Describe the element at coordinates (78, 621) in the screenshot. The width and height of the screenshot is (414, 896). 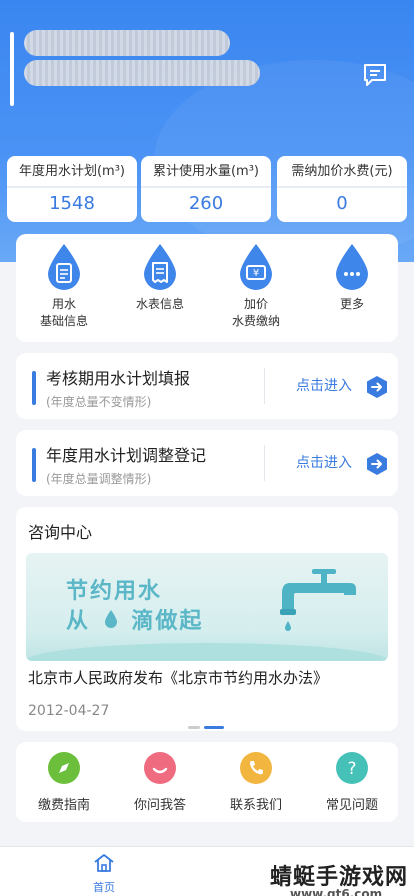
I see `banner-text-a: 从` at that location.